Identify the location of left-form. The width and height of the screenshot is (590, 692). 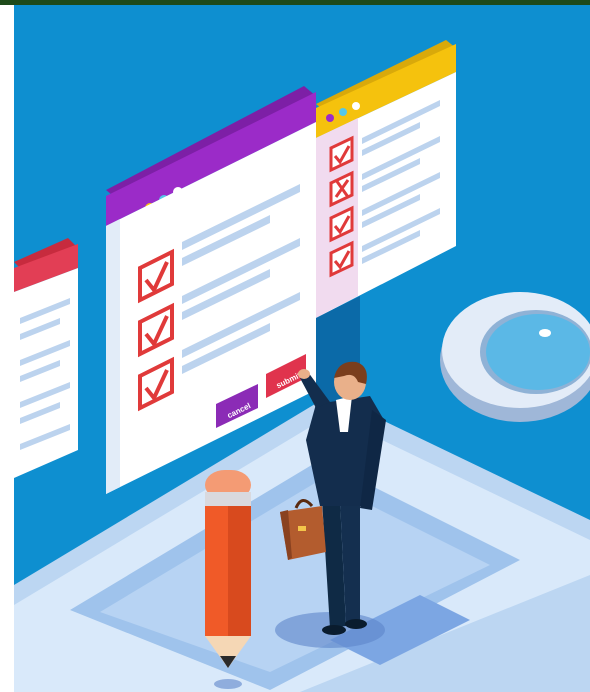
(46, 358).